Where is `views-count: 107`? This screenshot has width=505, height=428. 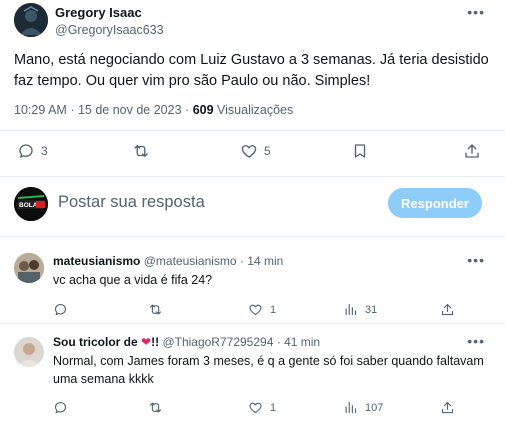 views-count: 107 is located at coordinates (374, 407).